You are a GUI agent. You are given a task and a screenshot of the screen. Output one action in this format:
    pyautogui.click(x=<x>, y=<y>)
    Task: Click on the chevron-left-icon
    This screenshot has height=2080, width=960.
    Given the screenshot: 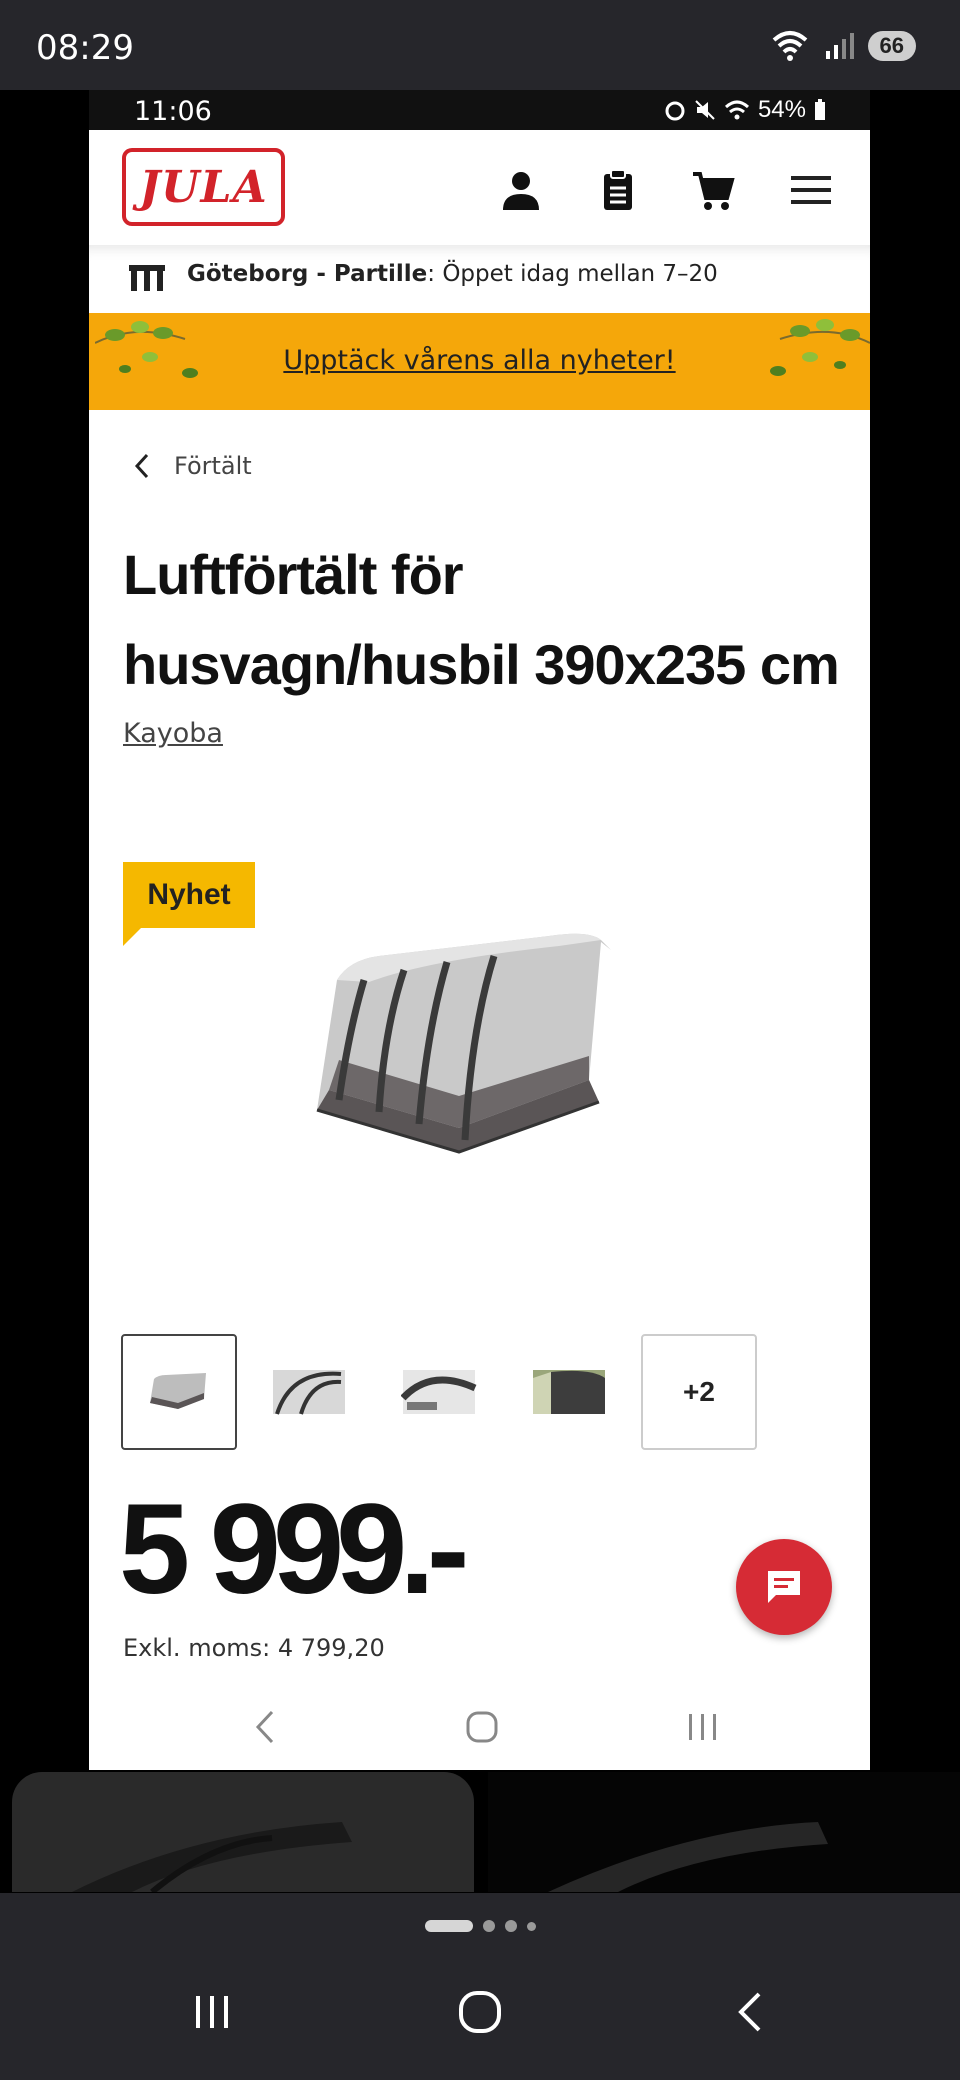 What is the action you would take?
    pyautogui.click(x=141, y=466)
    